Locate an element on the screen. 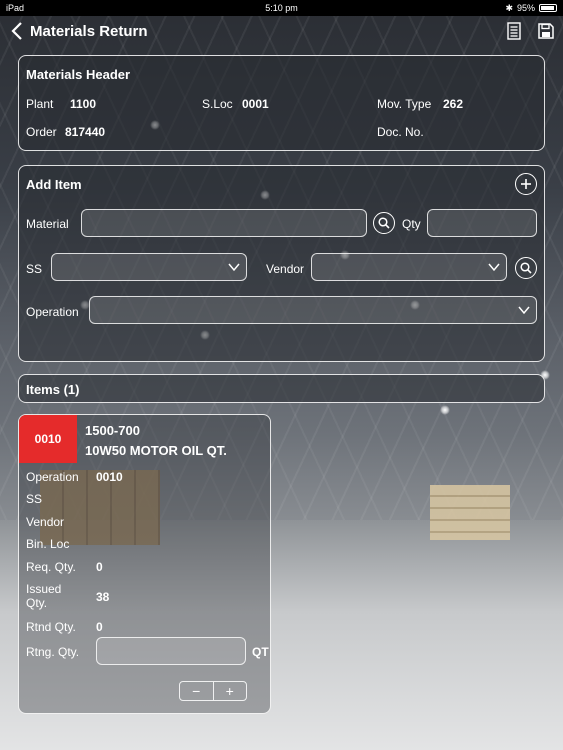 Image resolution: width=563 pixels, height=750 pixels. docno-label: Doc. No. is located at coordinates (400, 132).